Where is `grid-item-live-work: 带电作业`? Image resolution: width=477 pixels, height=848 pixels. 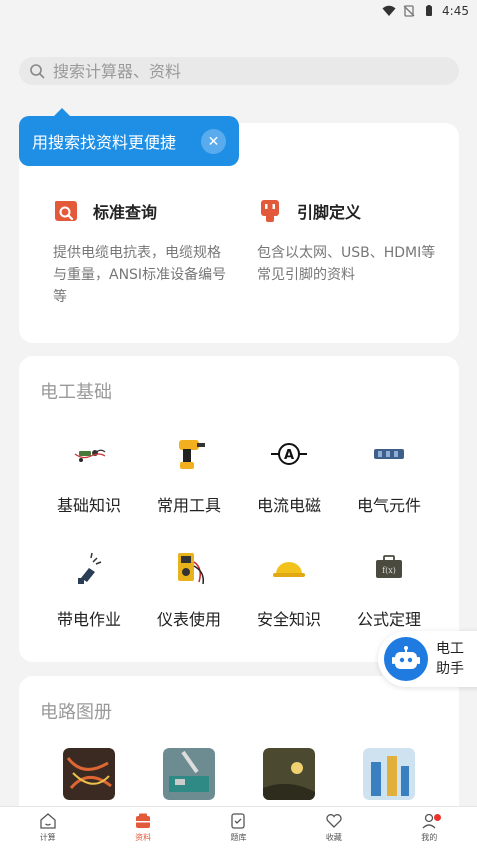
grid-item-live-work: 带电作业 is located at coordinates (89, 589).